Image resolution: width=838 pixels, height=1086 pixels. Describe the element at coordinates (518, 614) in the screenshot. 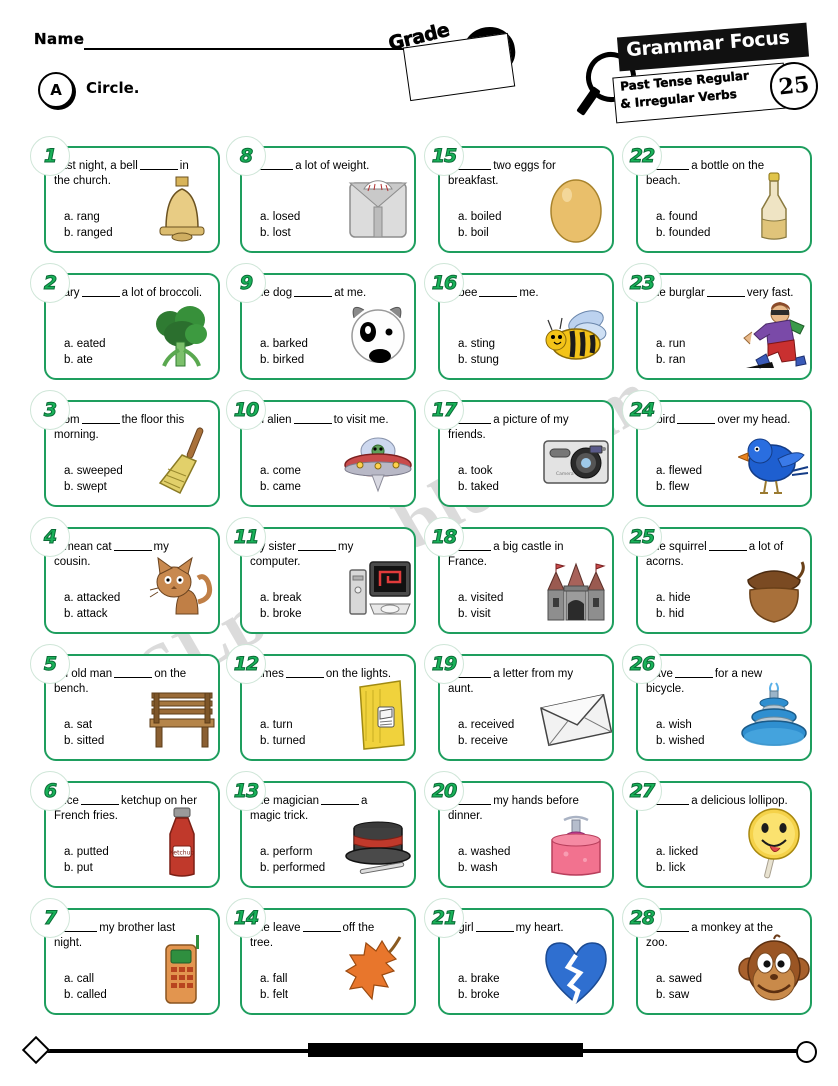

I see `option-b: b. visit` at that location.